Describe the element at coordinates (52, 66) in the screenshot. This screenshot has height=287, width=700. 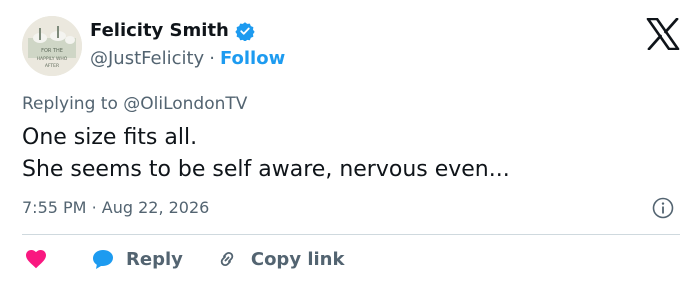
I see `avatar-text-bot: AFTER` at that location.